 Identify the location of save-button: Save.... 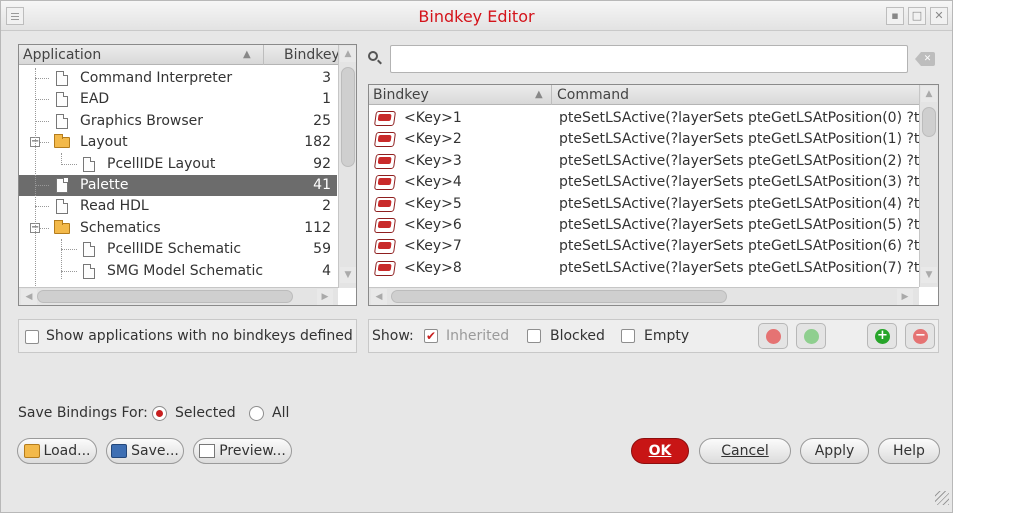
(145, 451).